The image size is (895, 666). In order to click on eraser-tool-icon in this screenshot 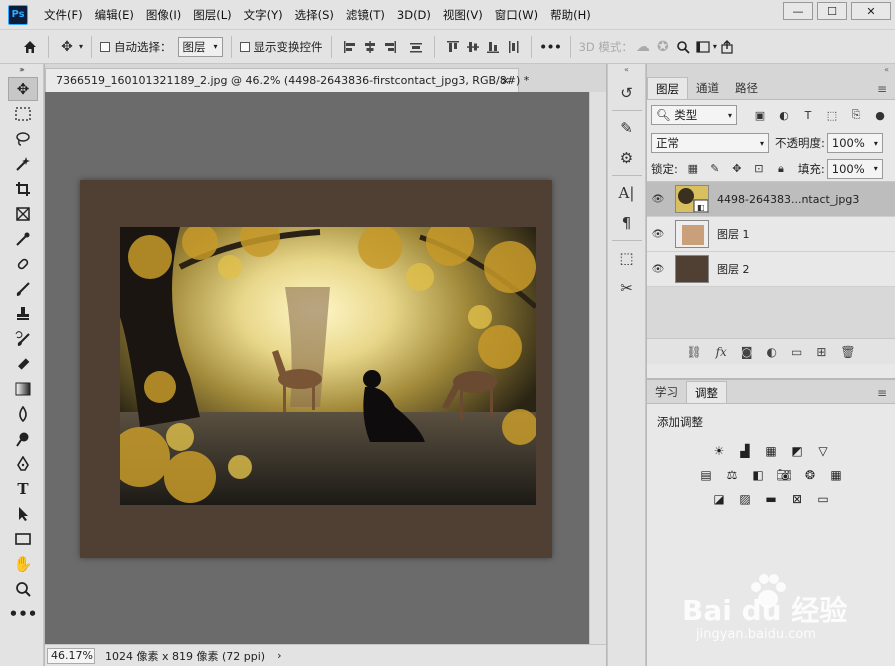, I will do `click(23, 364)`.